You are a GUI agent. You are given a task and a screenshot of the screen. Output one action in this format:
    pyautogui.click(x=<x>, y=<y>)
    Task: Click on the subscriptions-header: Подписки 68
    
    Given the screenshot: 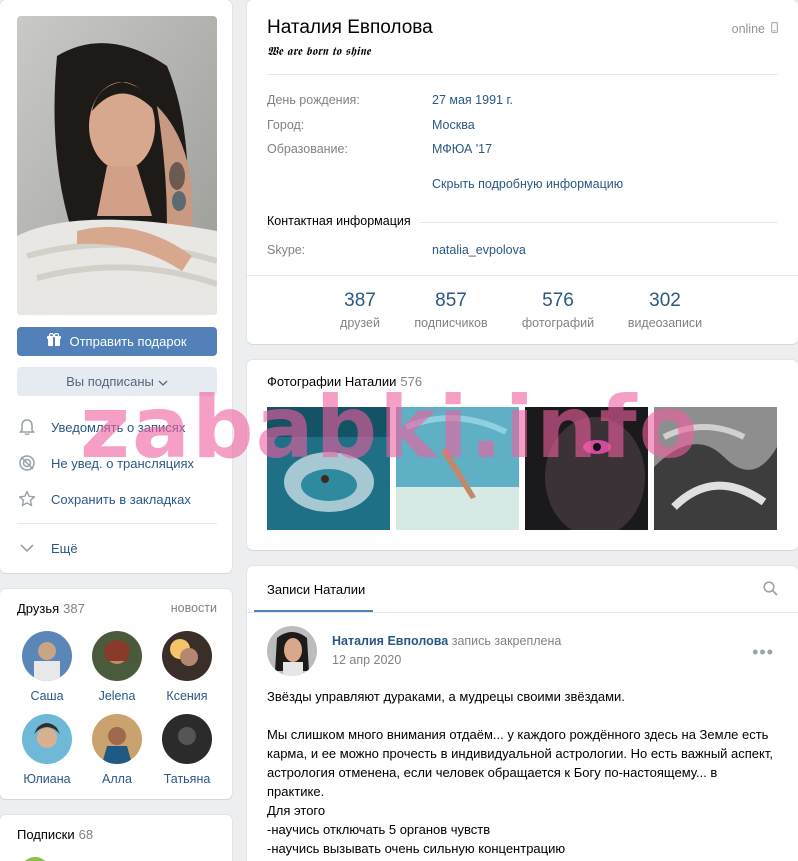 What is the action you would take?
    pyautogui.click(x=55, y=834)
    